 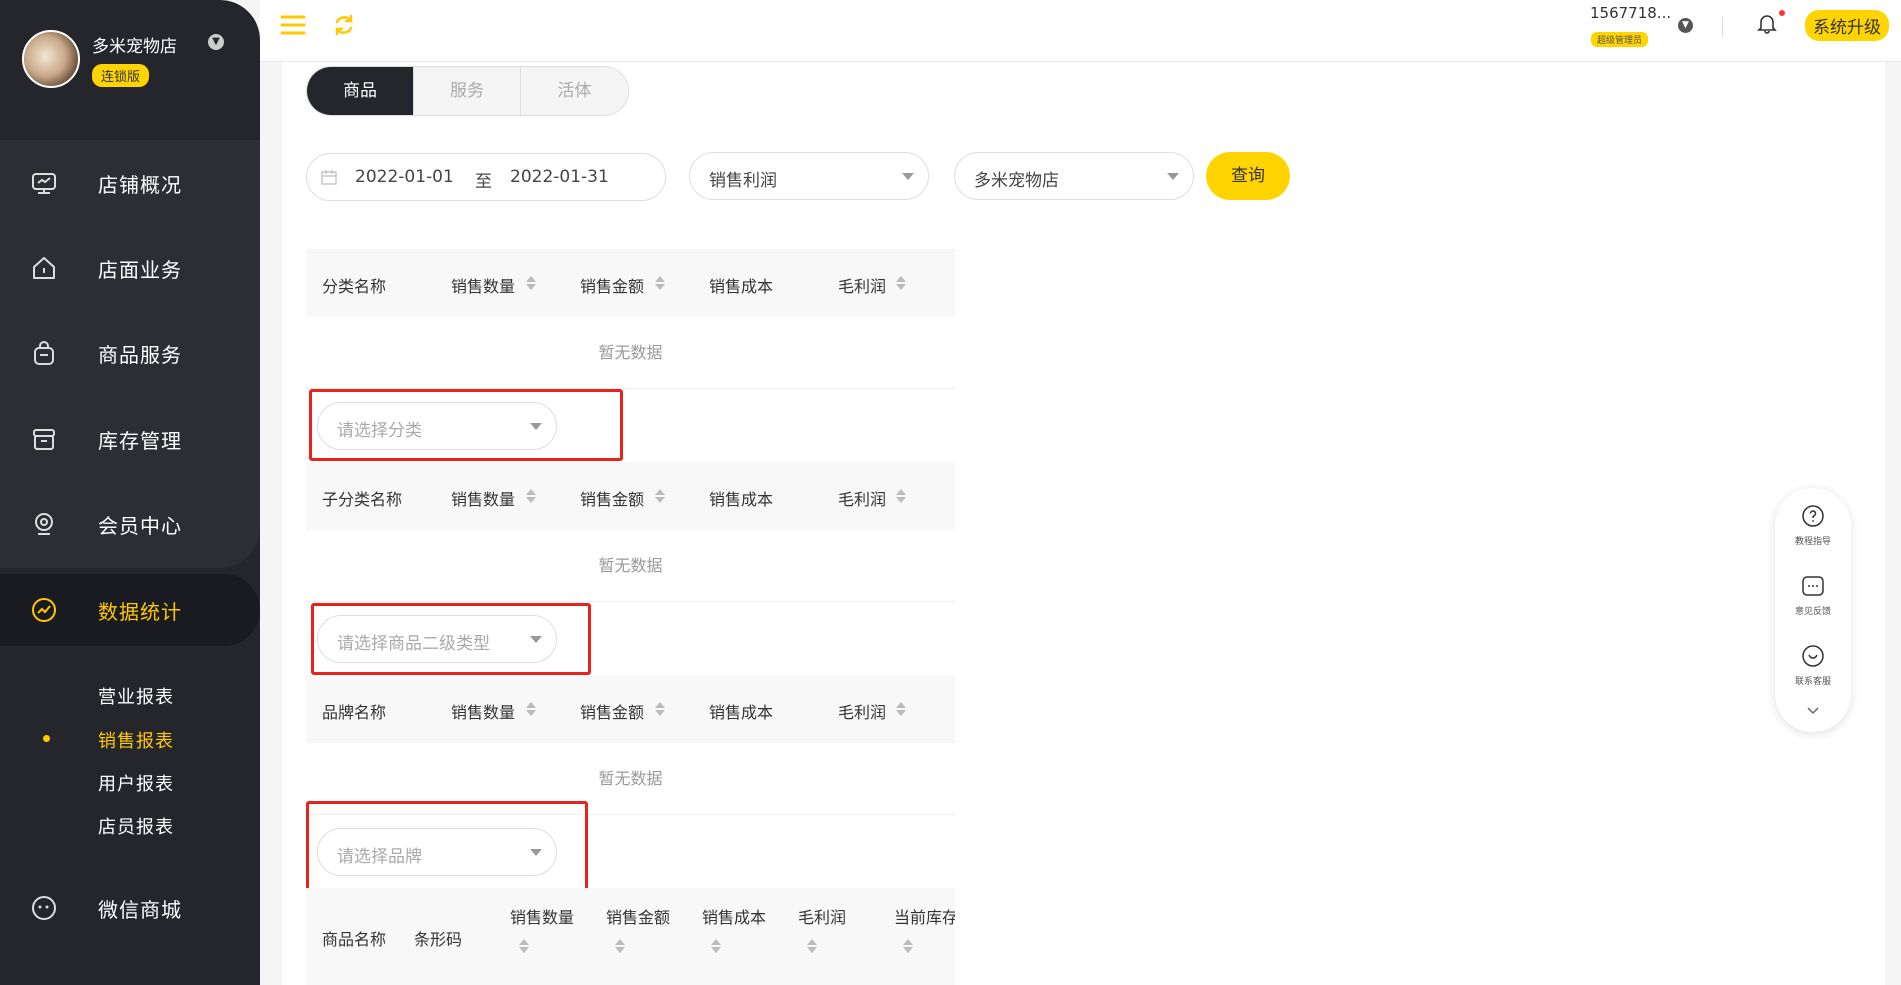 What do you see at coordinates (44, 268) in the screenshot?
I see `house-icon` at bounding box center [44, 268].